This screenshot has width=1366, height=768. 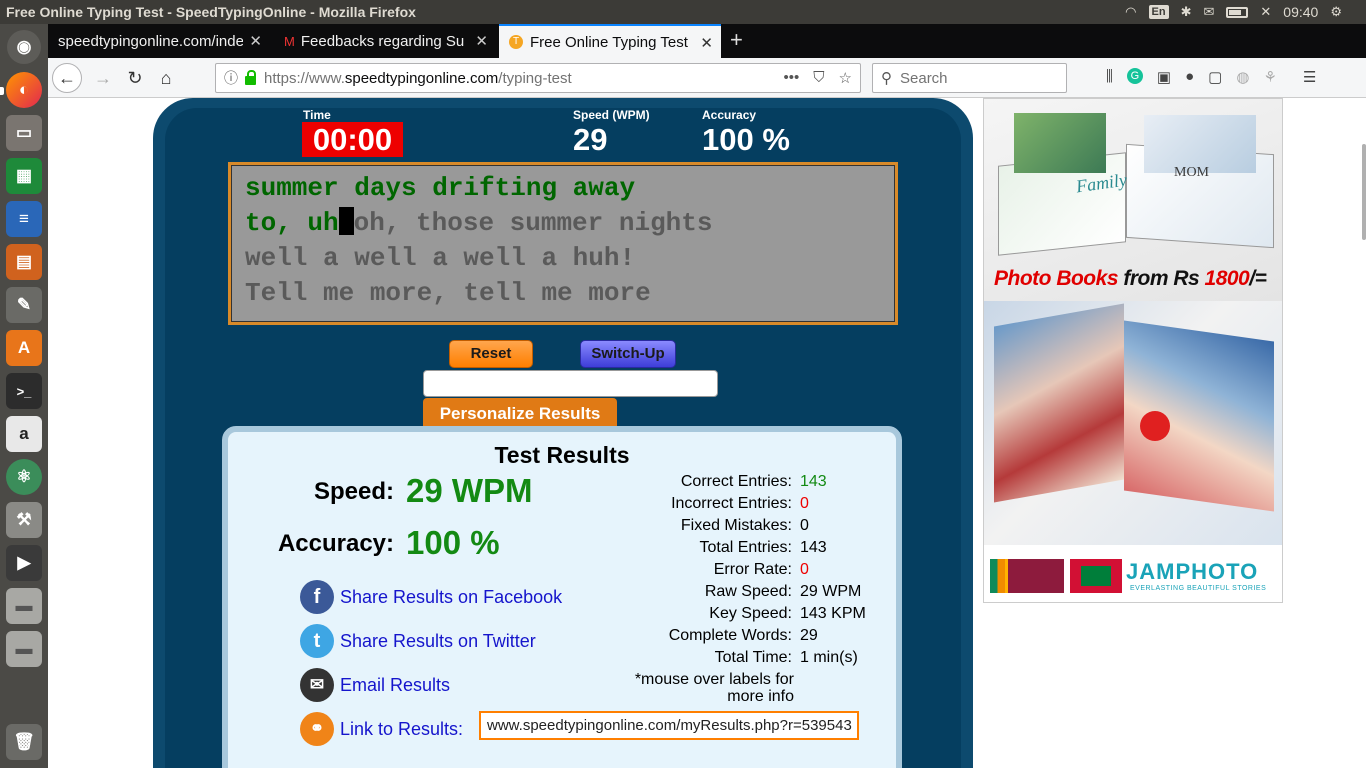 What do you see at coordinates (731, 503) in the screenshot?
I see `stat-label: Incorrect Entries:` at bounding box center [731, 503].